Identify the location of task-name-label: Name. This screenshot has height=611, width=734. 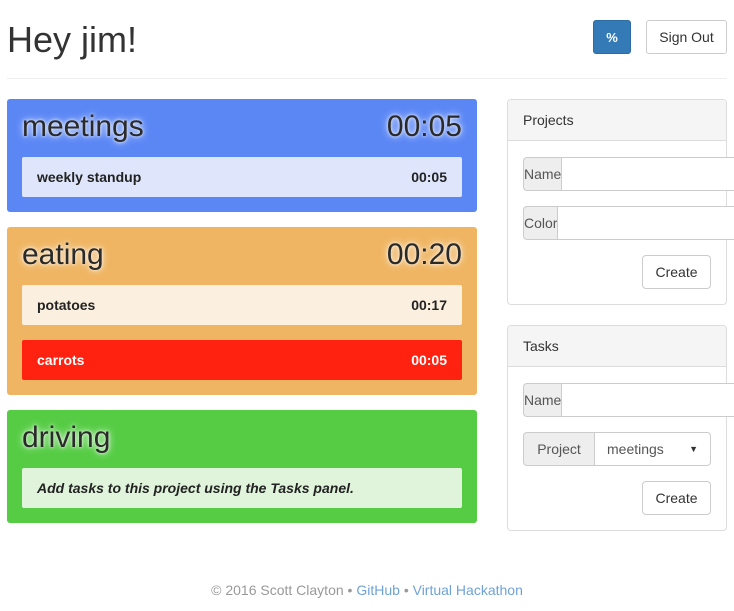
(542, 400).